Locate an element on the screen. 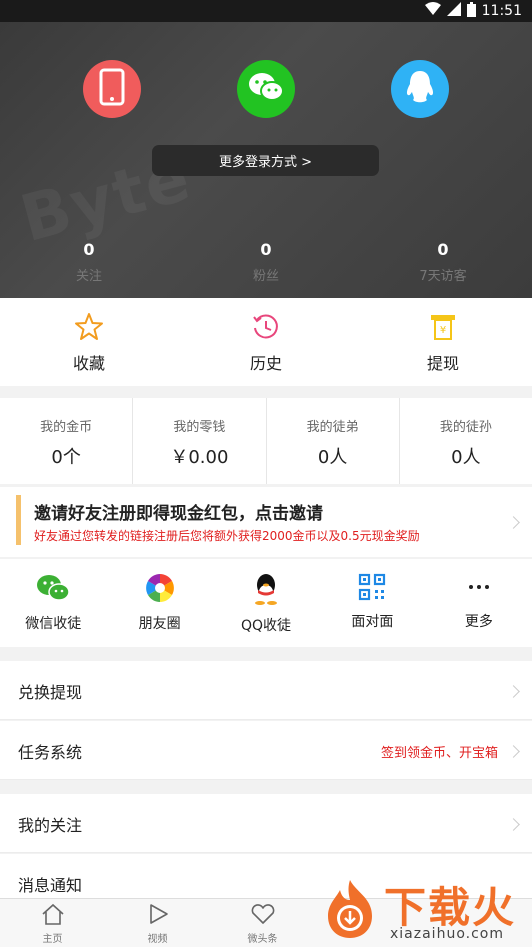  share-moments-button: 朋友圈 is located at coordinates (159, 603).